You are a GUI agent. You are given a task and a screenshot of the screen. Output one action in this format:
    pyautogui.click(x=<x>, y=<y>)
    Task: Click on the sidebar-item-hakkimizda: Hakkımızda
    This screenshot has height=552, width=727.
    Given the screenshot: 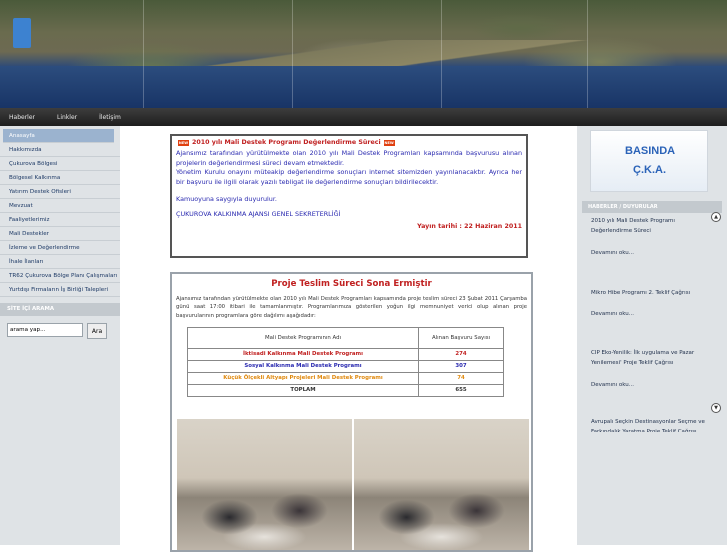 What is the action you would take?
    pyautogui.click(x=60, y=150)
    